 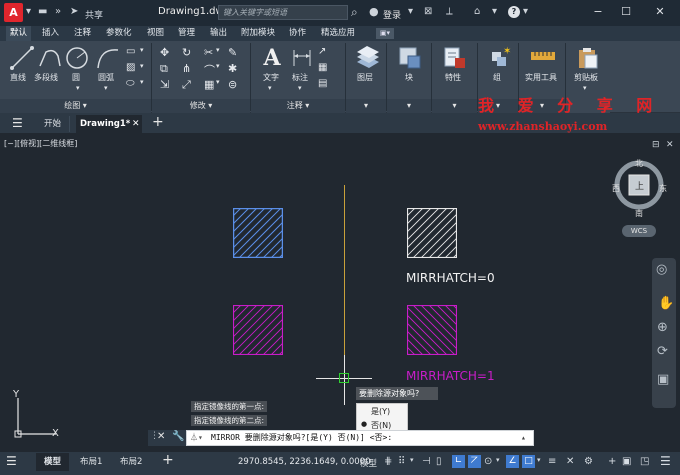 What do you see at coordinates (258, 330) in the screenshot?
I see `hatch-square-magenta-left` at bounding box center [258, 330].